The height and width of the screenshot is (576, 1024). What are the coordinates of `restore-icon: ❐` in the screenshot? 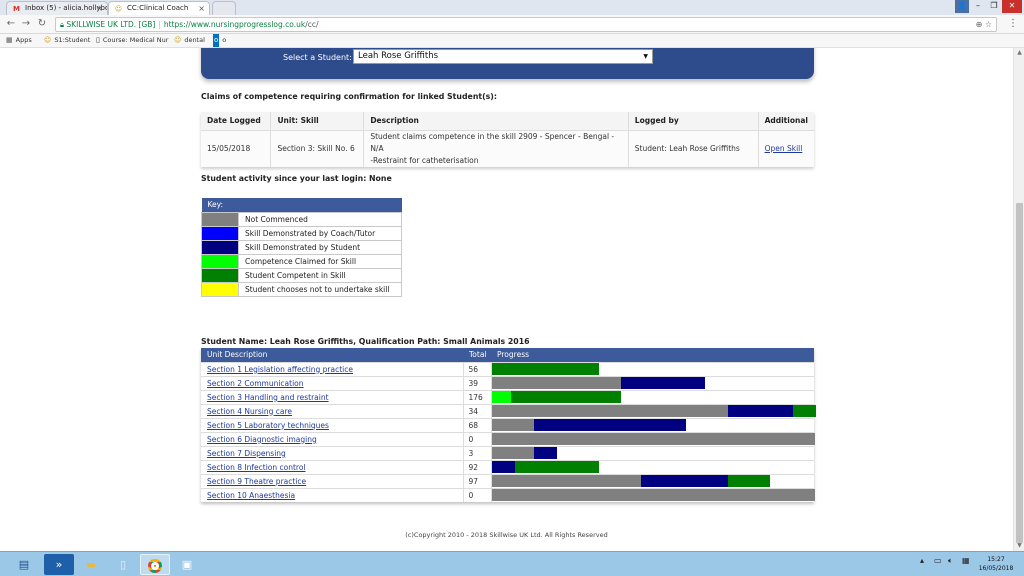 It's located at (994, 6).